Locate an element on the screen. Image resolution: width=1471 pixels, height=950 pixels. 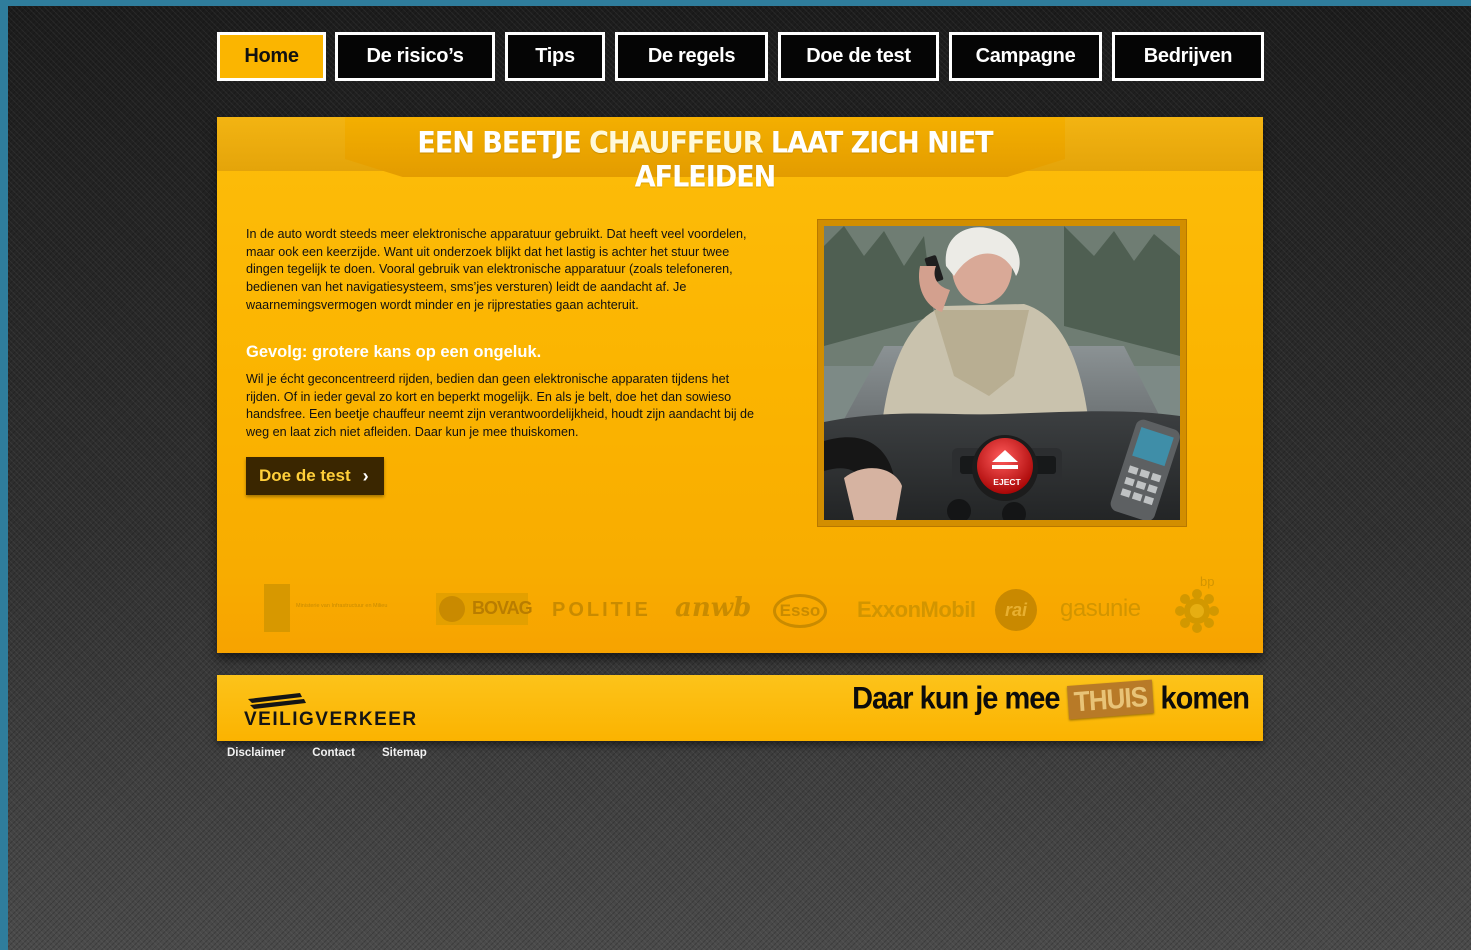
campaign-image: EJECT is located at coordinates (1002, 373).